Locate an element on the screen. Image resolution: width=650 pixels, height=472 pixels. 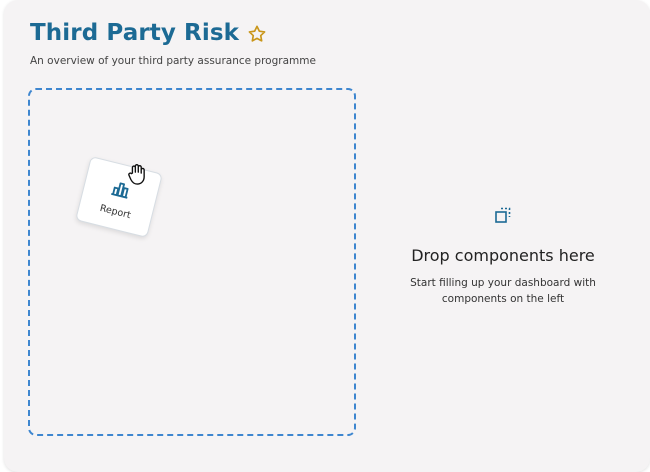
grab-hand-icon is located at coordinates (137, 174).